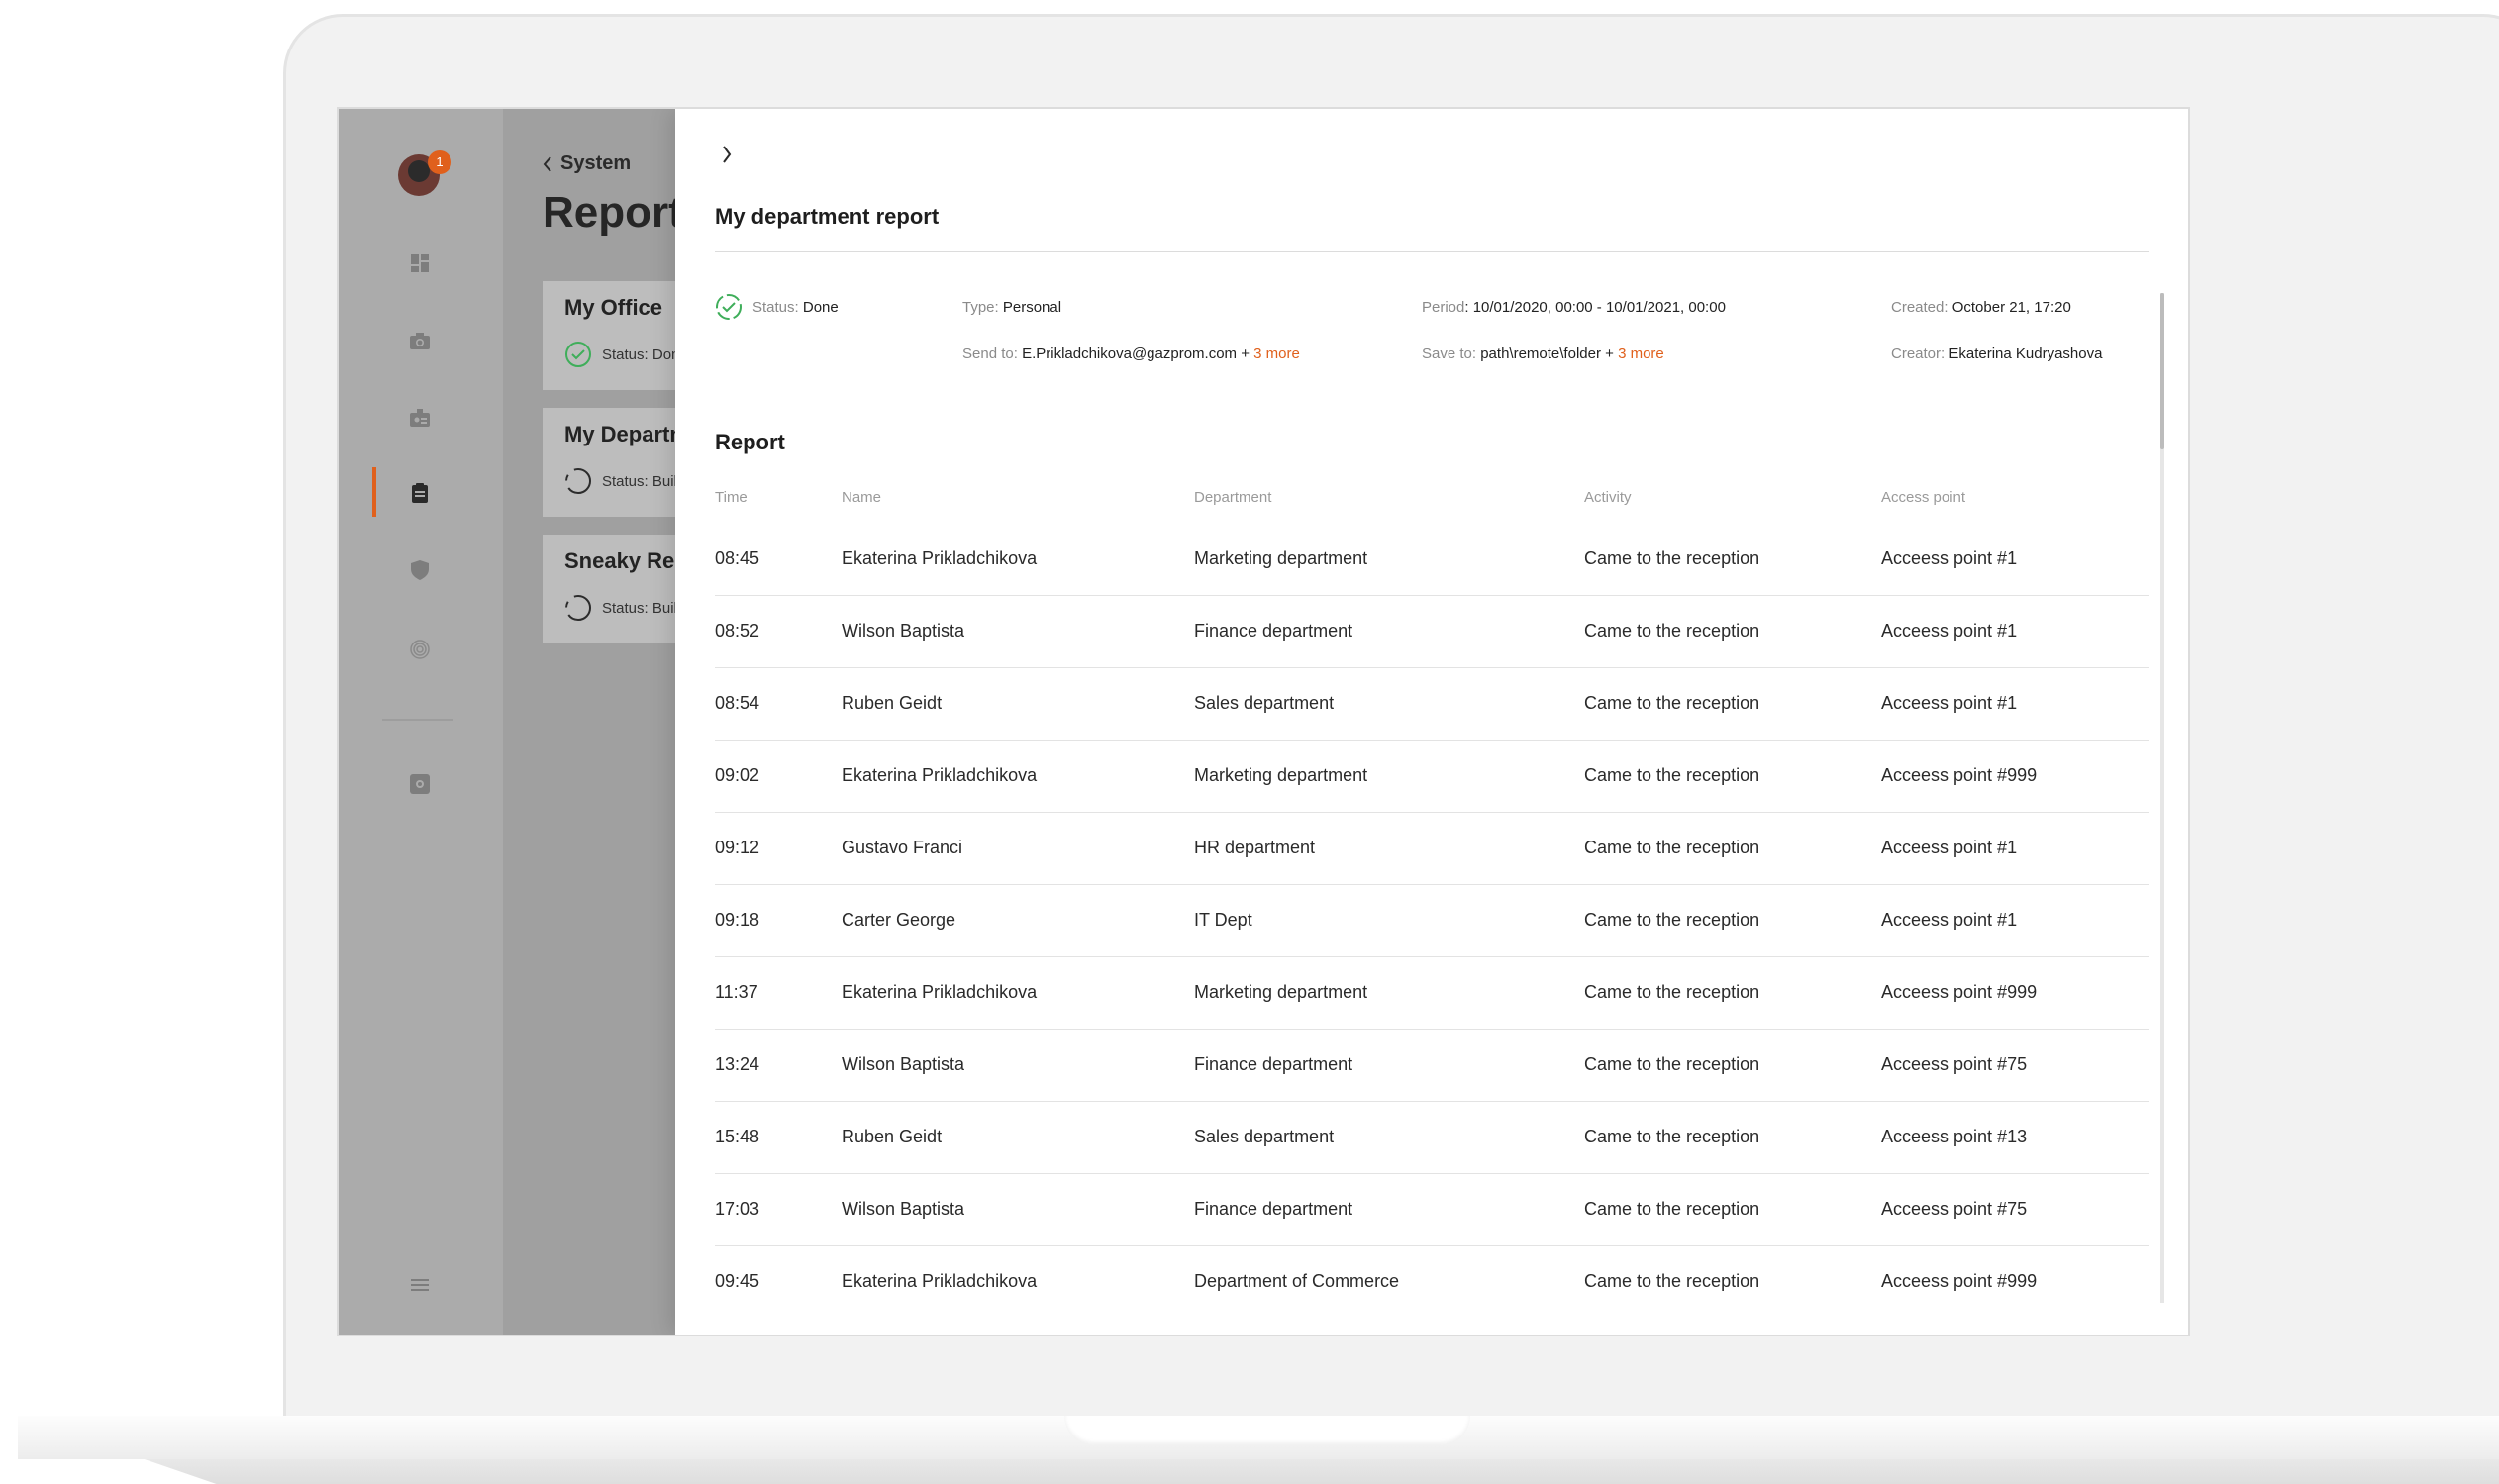 The image size is (2499, 1484). I want to click on column-header-department: Department, so click(1389, 504).